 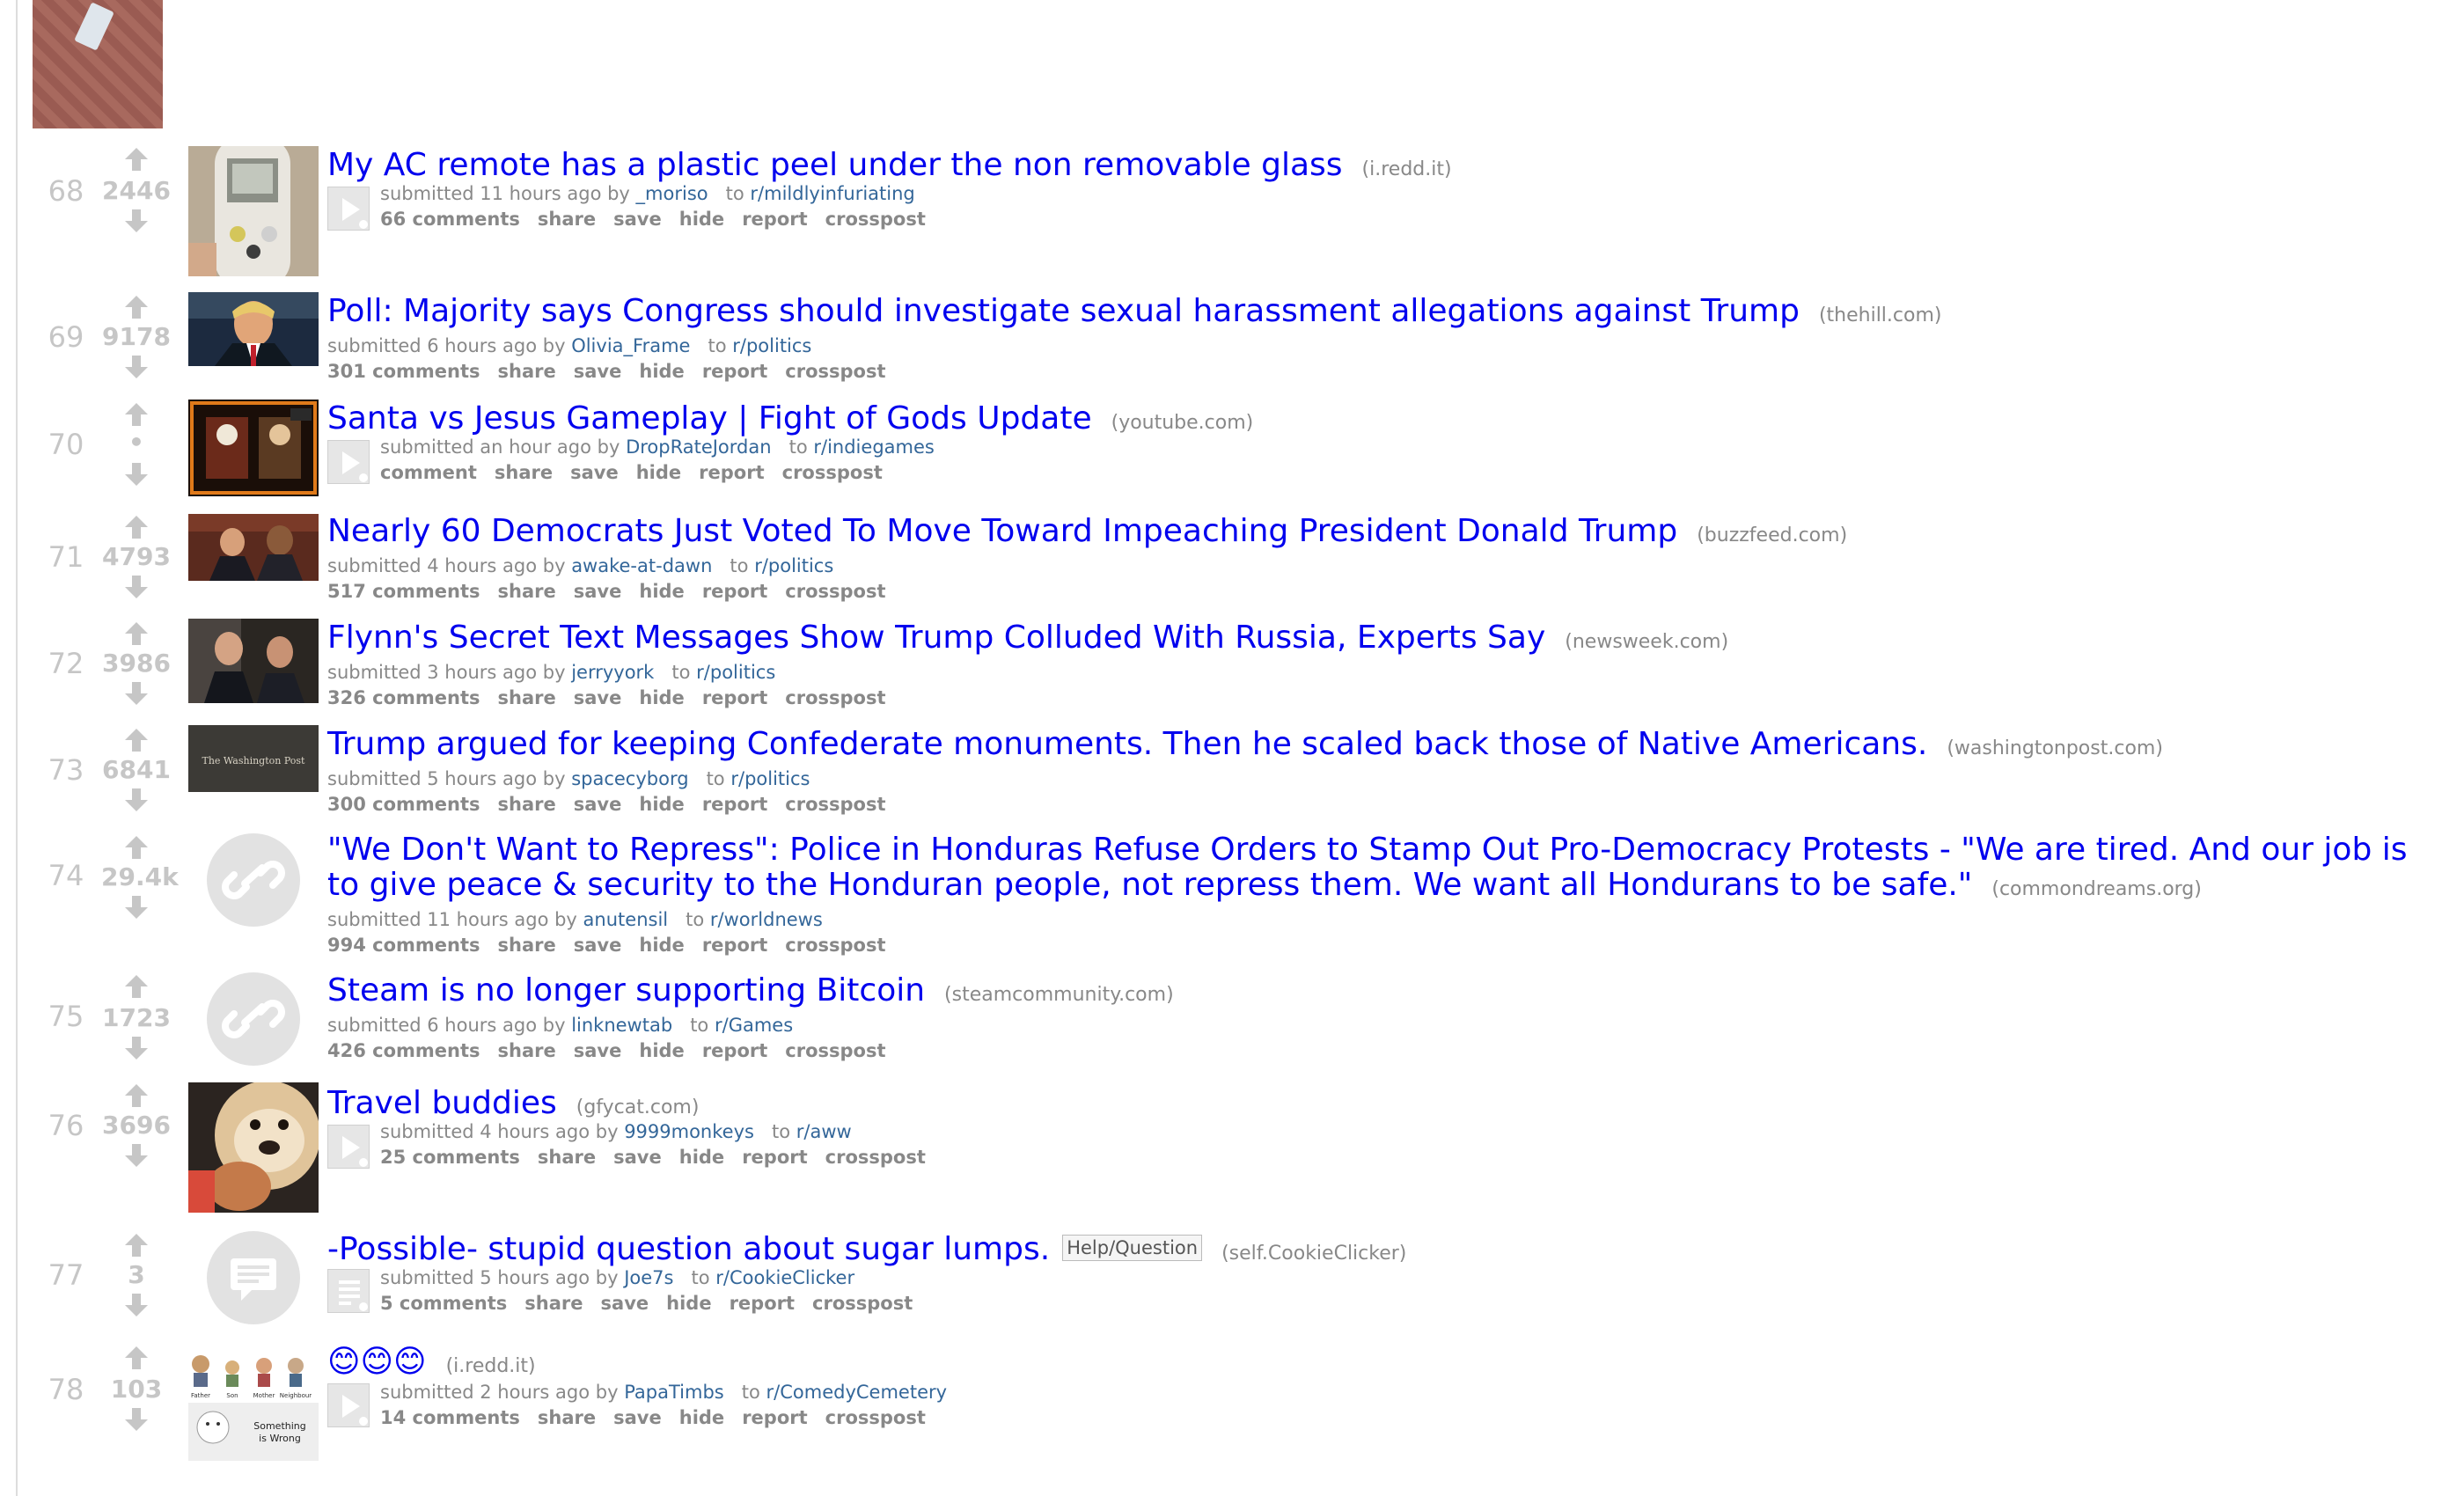 I want to click on comments-link: 426 comments, so click(x=404, y=1050).